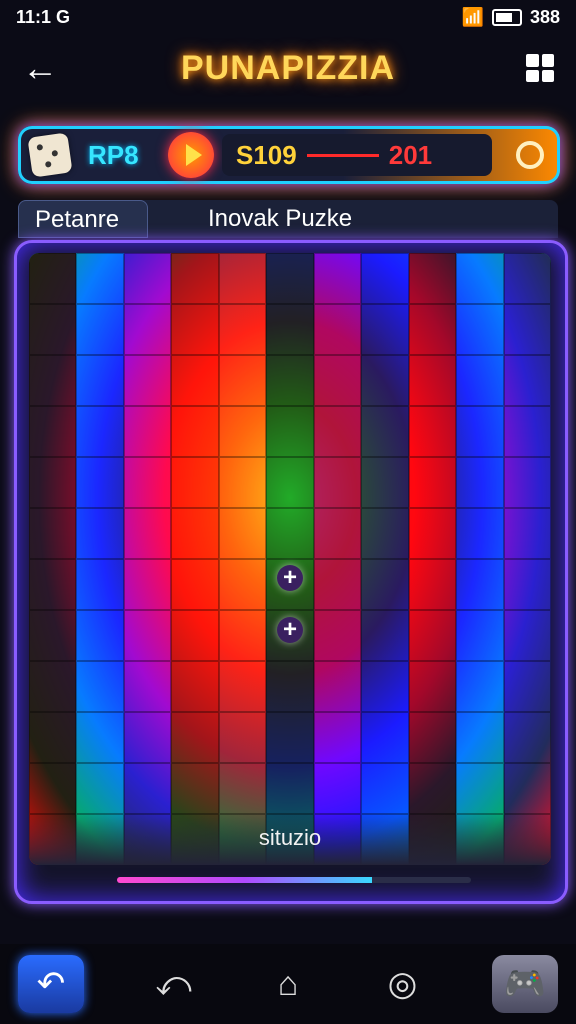 The height and width of the screenshot is (1024, 576). Describe the element at coordinates (40, 68) in the screenshot. I see `arrow-left-icon: ←` at that location.